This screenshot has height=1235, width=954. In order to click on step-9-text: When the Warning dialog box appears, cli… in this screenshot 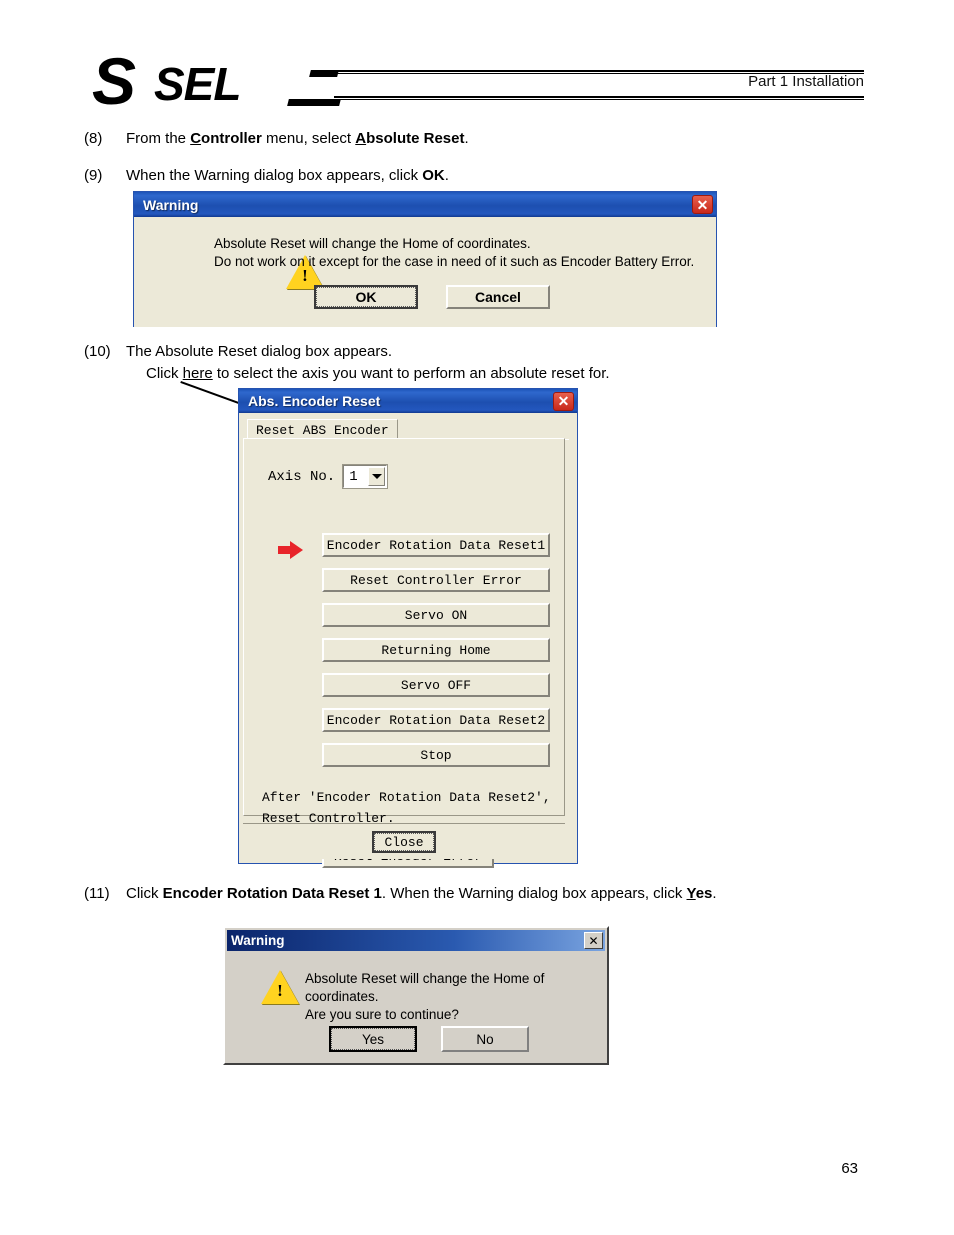, I will do `click(455, 176)`.